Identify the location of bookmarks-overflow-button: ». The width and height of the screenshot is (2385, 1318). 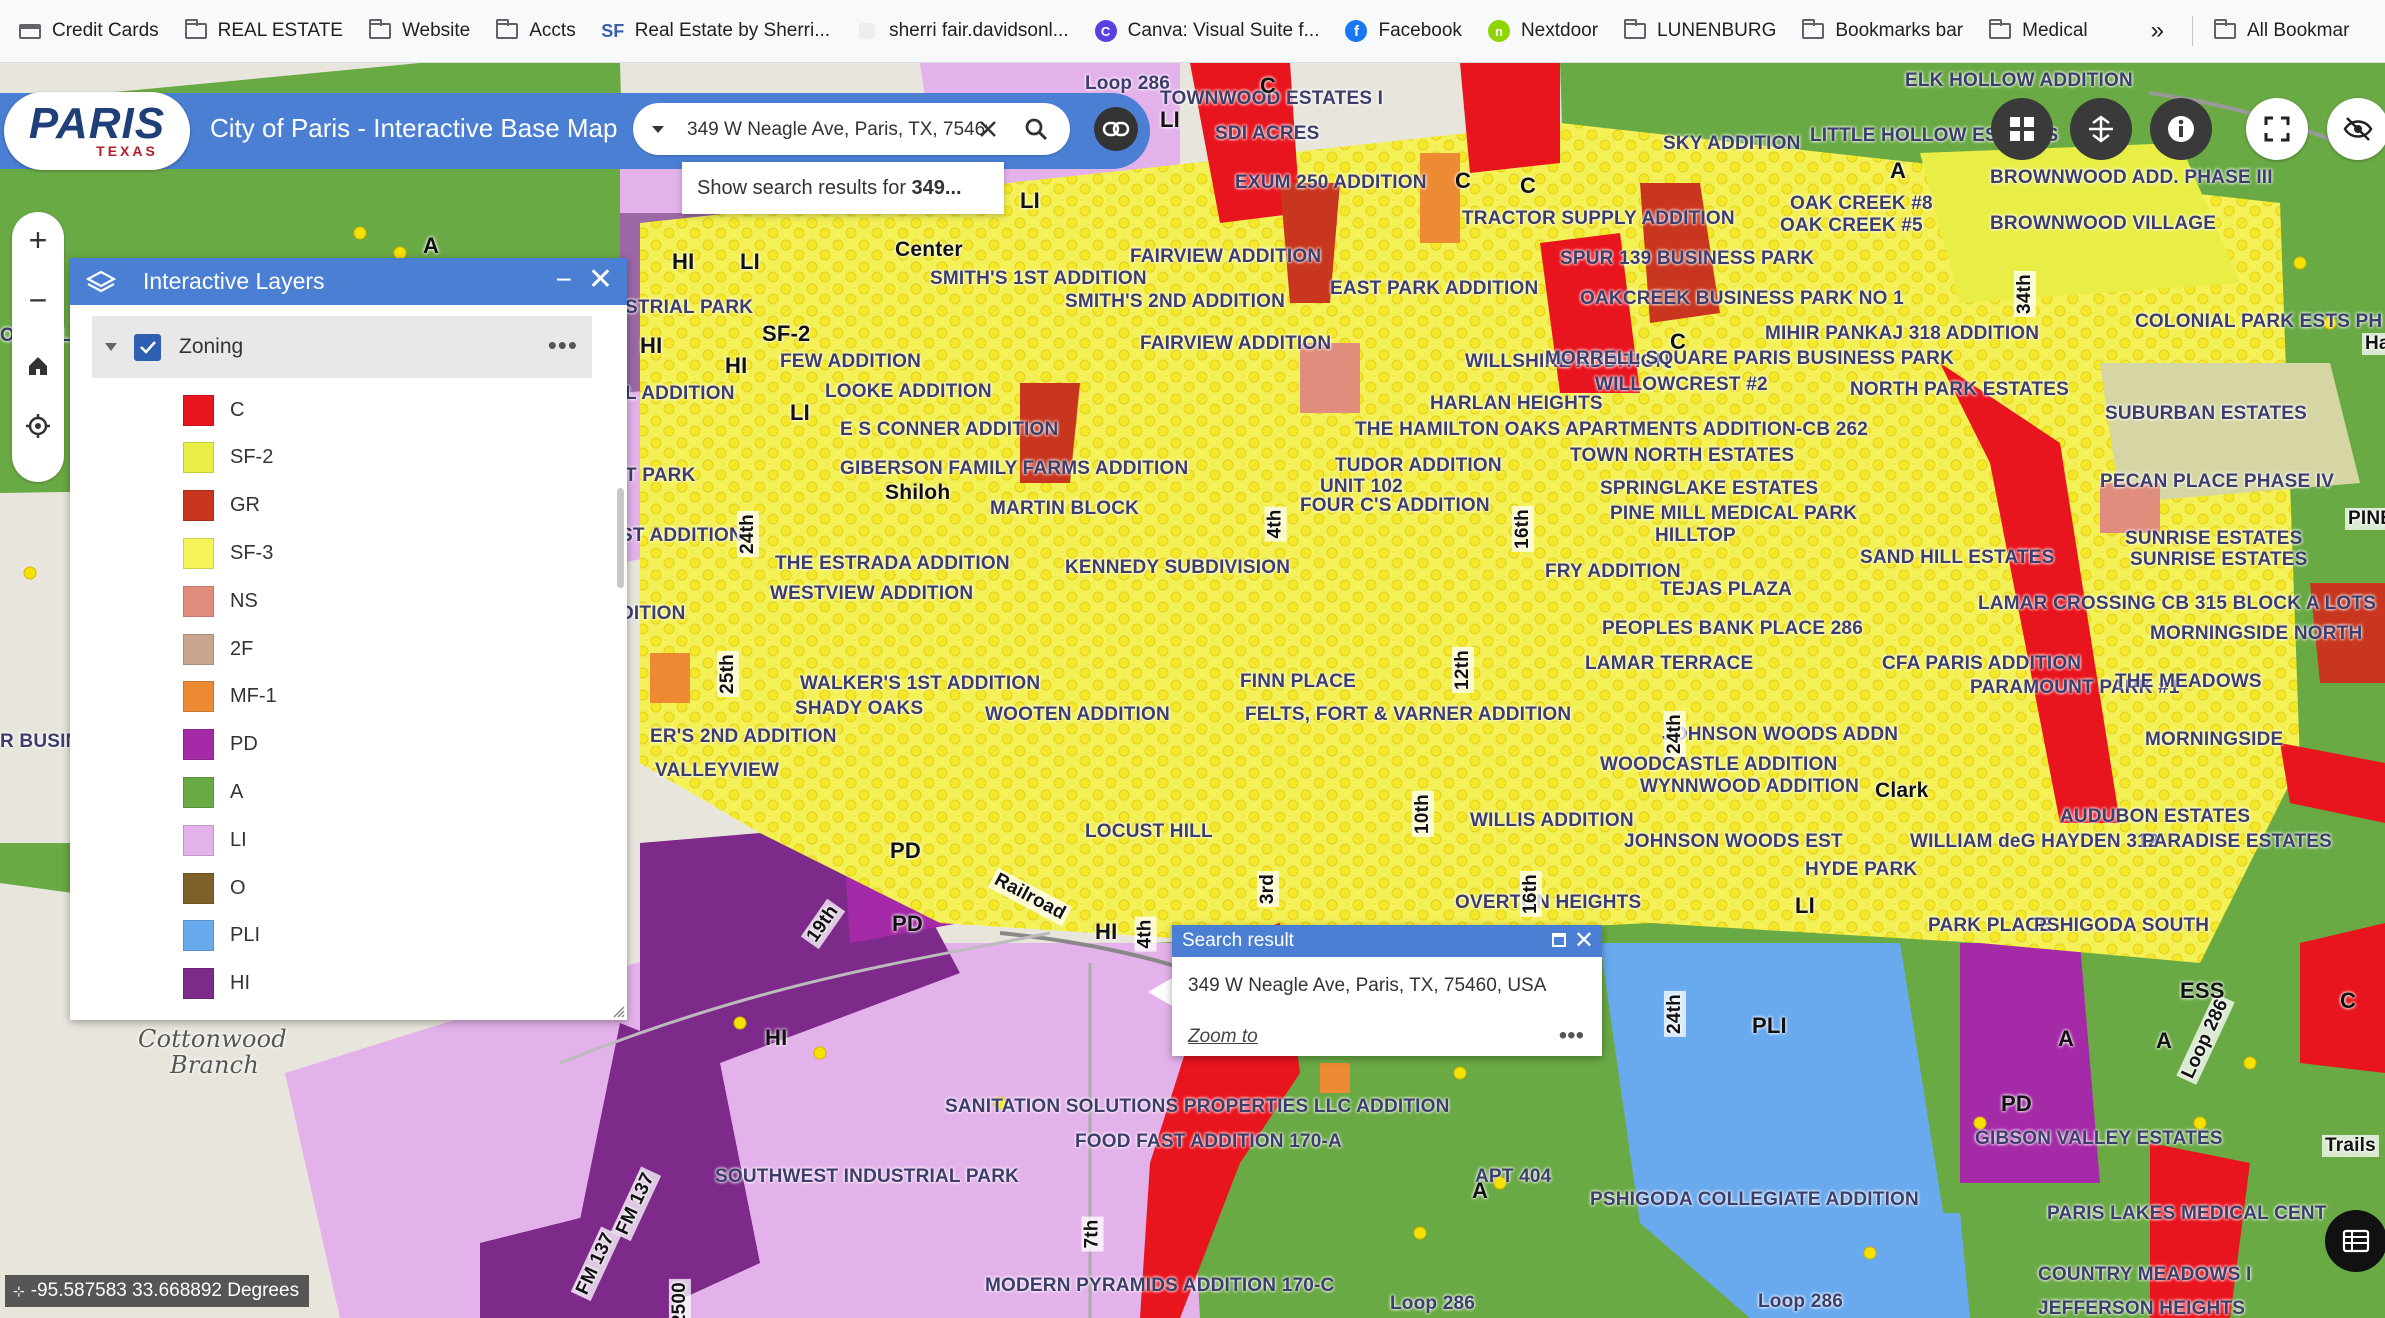
(2142, 31).